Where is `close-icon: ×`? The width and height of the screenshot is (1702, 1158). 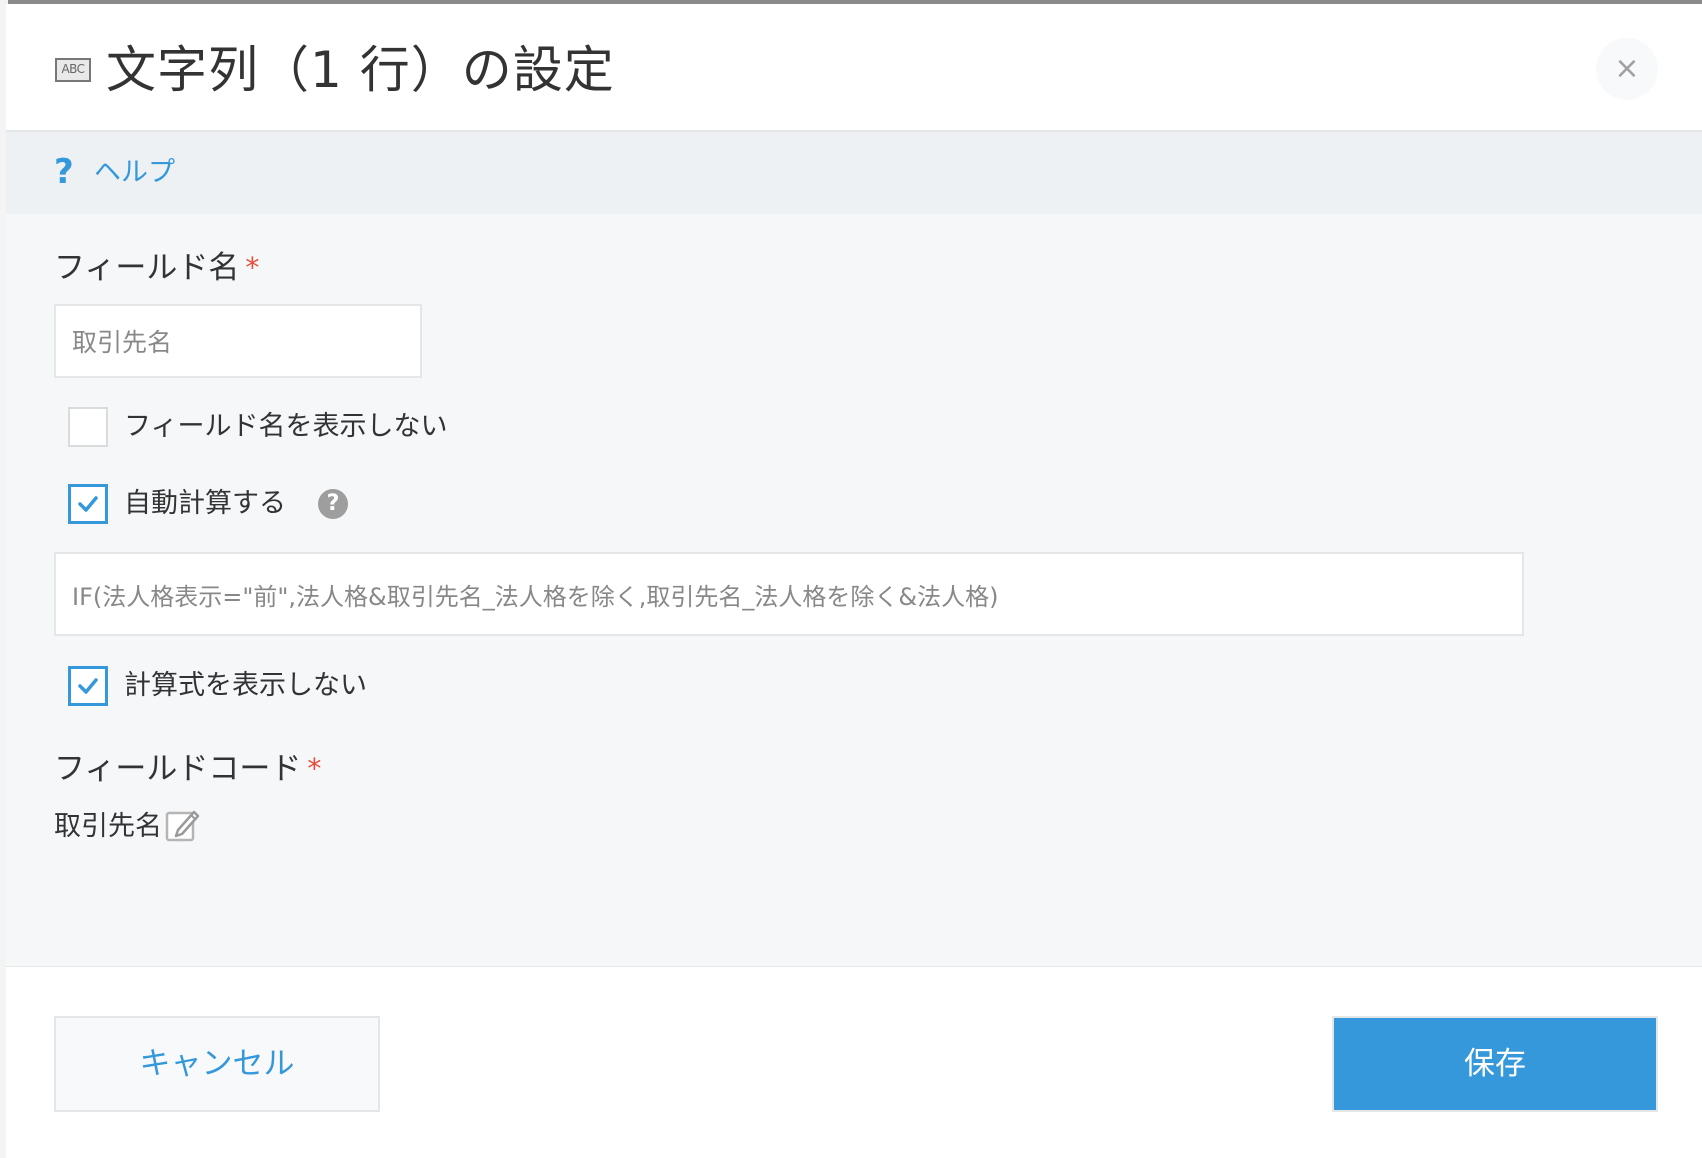
close-icon: × is located at coordinates (1627, 68).